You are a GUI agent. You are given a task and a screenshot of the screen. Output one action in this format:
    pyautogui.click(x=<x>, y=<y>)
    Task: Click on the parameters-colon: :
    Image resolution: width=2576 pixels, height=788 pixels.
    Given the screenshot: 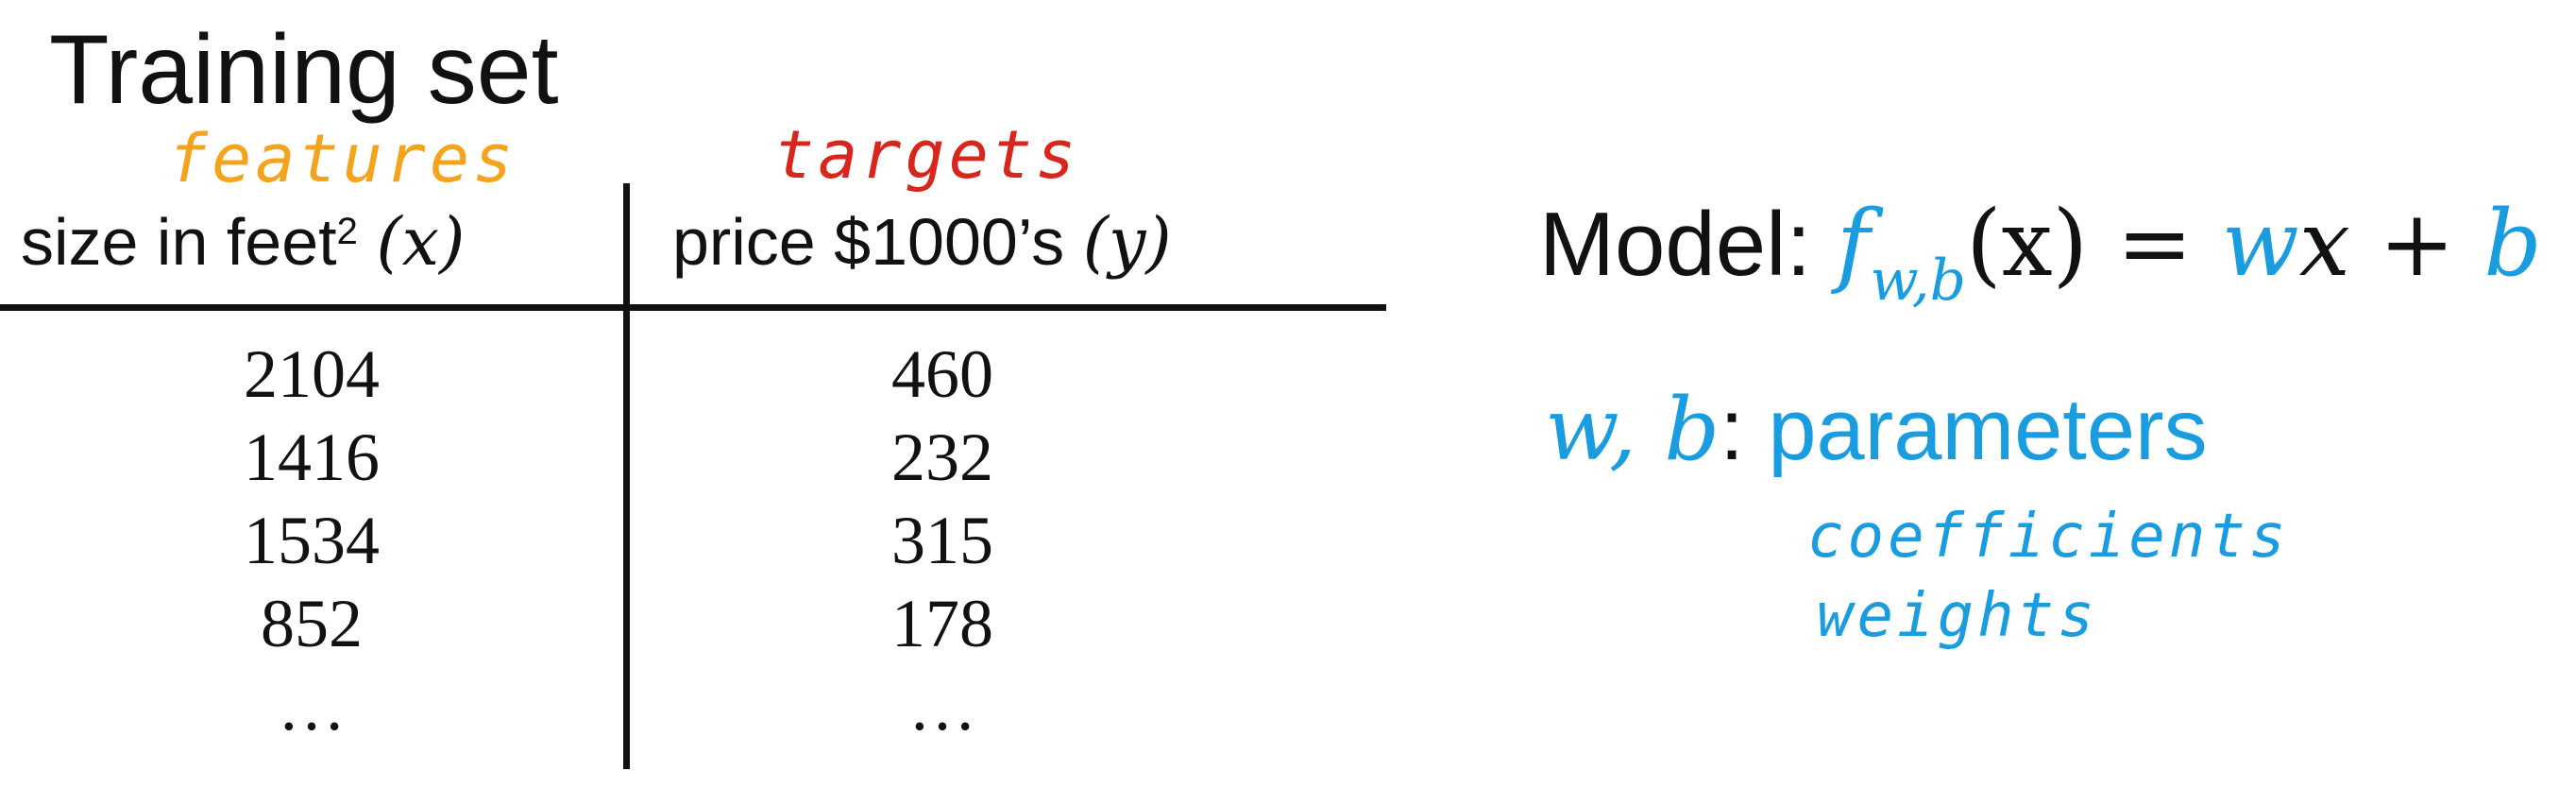 What is the action you would take?
    pyautogui.click(x=1732, y=430)
    